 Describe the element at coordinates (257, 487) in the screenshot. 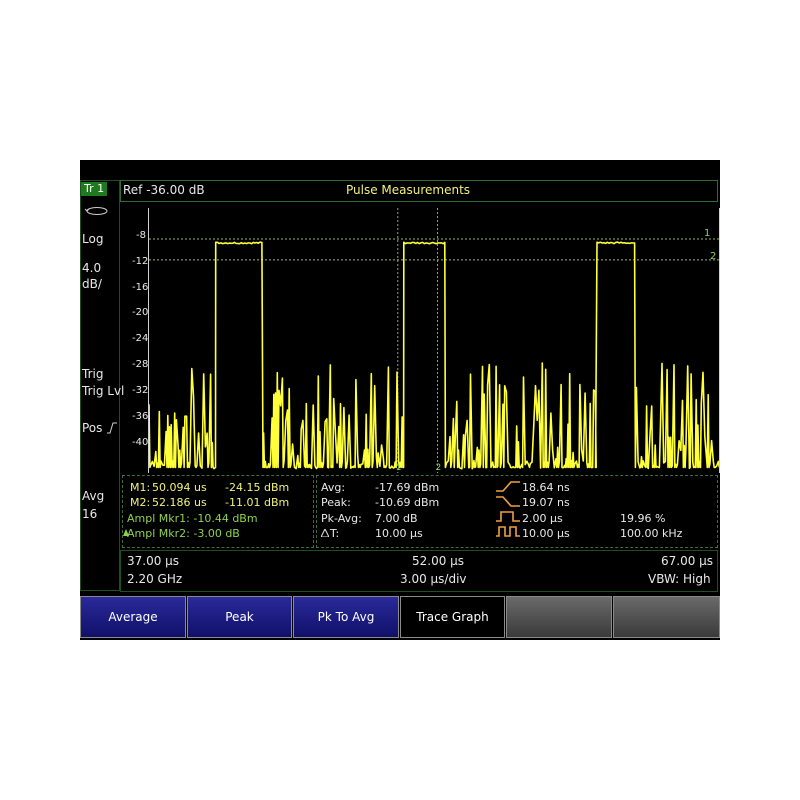

I see `m1-value: -24.15 dBm` at that location.